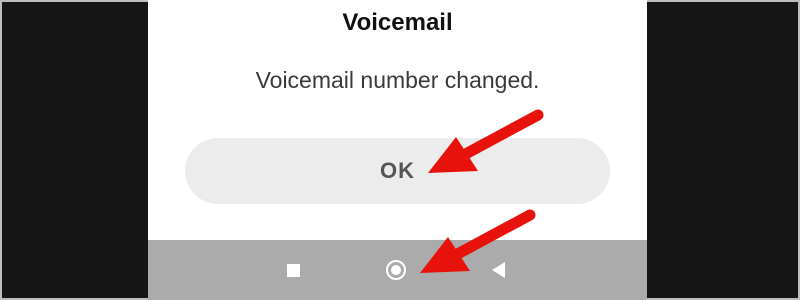 This screenshot has width=800, height=300. I want to click on arrow-to-ok-icon, so click(486, 141).